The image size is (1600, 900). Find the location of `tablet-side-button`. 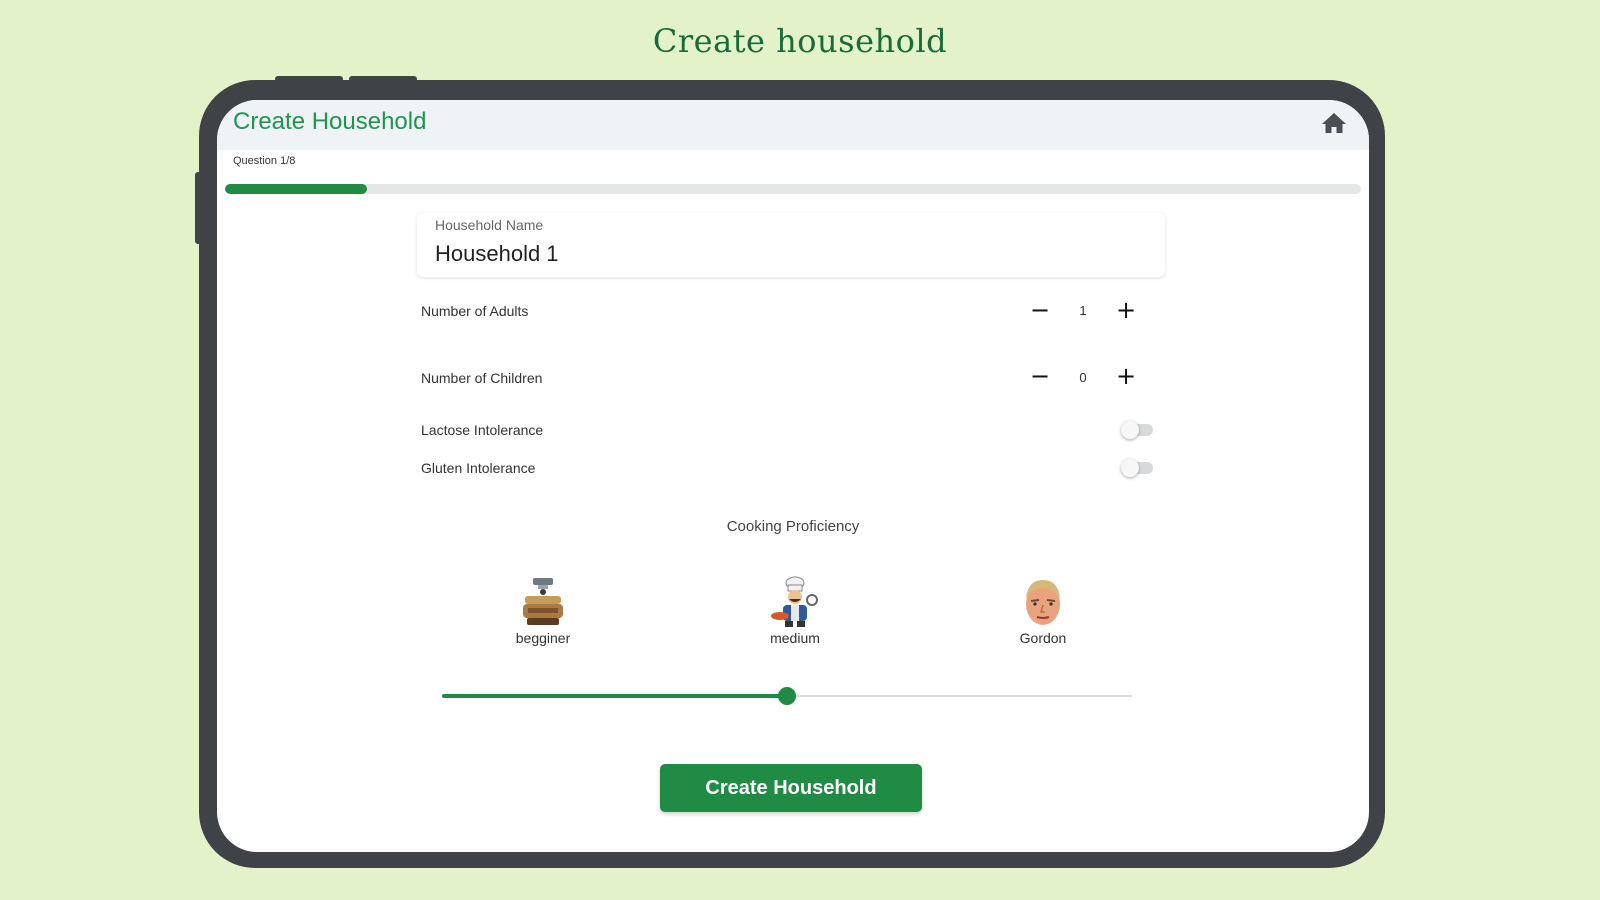

tablet-side-button is located at coordinates (198, 208).